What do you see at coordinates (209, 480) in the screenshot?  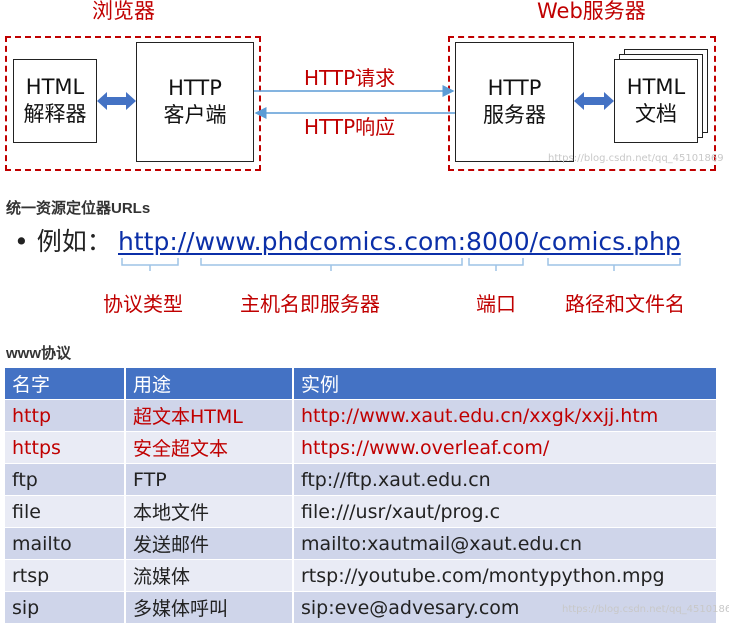 I see `cell-purpose: FTP` at bounding box center [209, 480].